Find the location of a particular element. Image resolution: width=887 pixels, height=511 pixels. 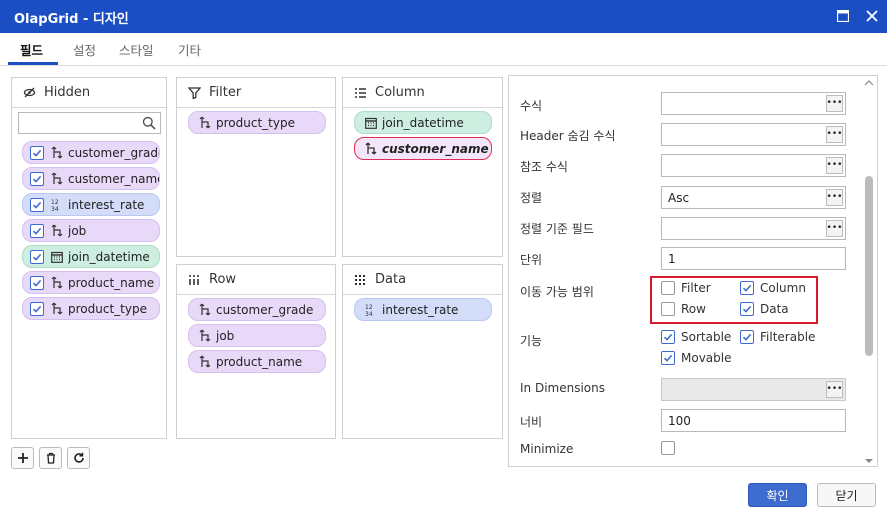

field-search-input is located at coordinates (81, 123).